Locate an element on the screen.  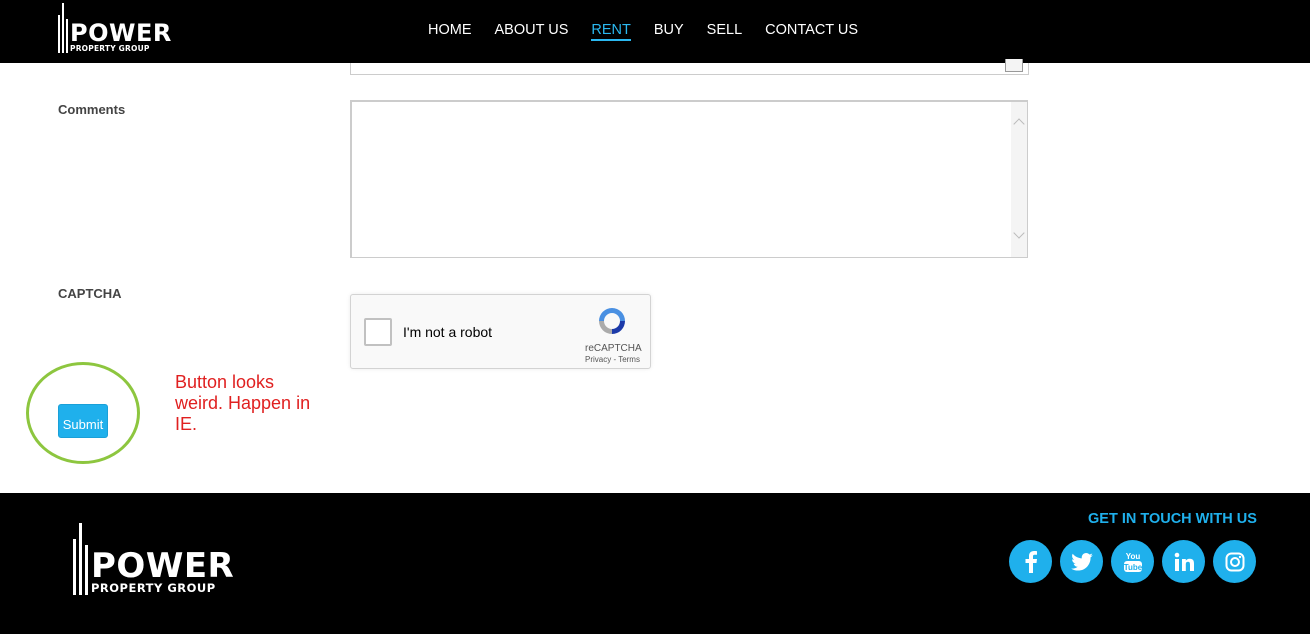
recaptcha-logo-icon is located at coordinates (612, 321).